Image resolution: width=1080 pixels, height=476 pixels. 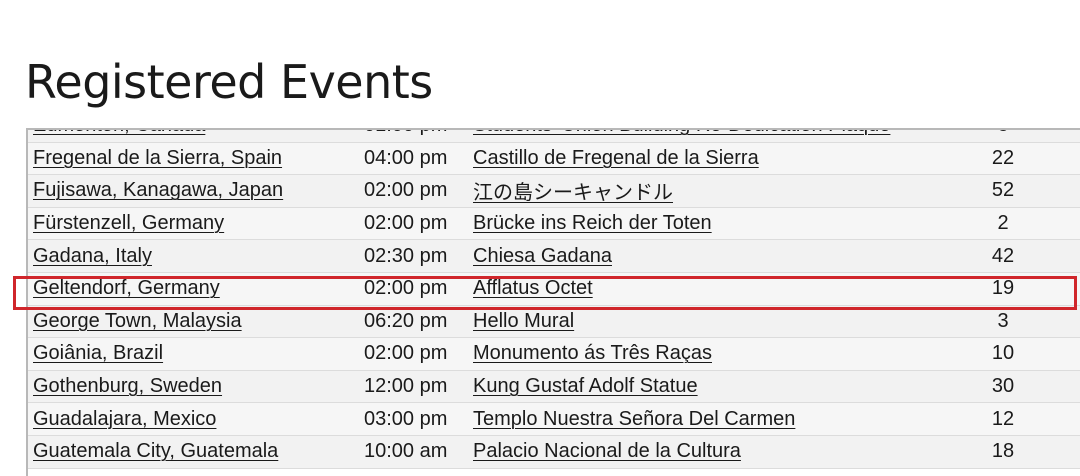 I want to click on event-name-link: Templo Nuestra Señora Del Carmen, so click(x=634, y=419).